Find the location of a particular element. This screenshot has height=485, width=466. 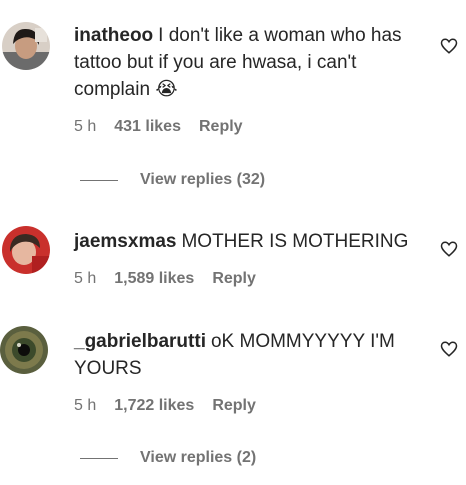

view-replies-button: View replies (32) is located at coordinates (172, 180).